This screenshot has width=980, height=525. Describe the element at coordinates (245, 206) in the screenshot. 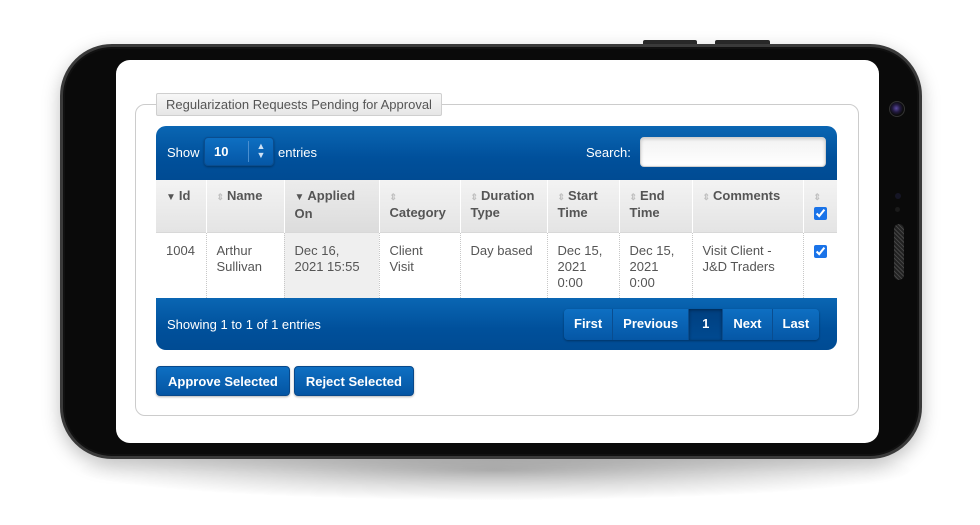

I see `column-header-name: ⇕ Name` at that location.